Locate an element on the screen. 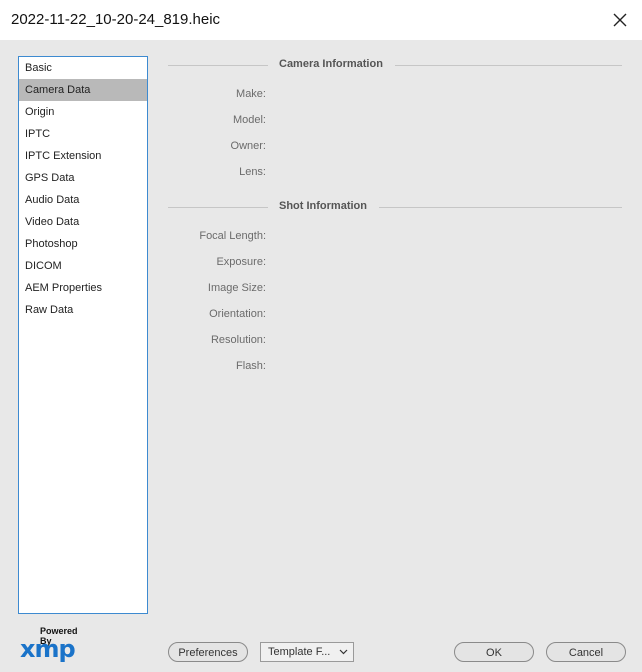  sidebar-item-dicom: DICOM is located at coordinates (83, 266).